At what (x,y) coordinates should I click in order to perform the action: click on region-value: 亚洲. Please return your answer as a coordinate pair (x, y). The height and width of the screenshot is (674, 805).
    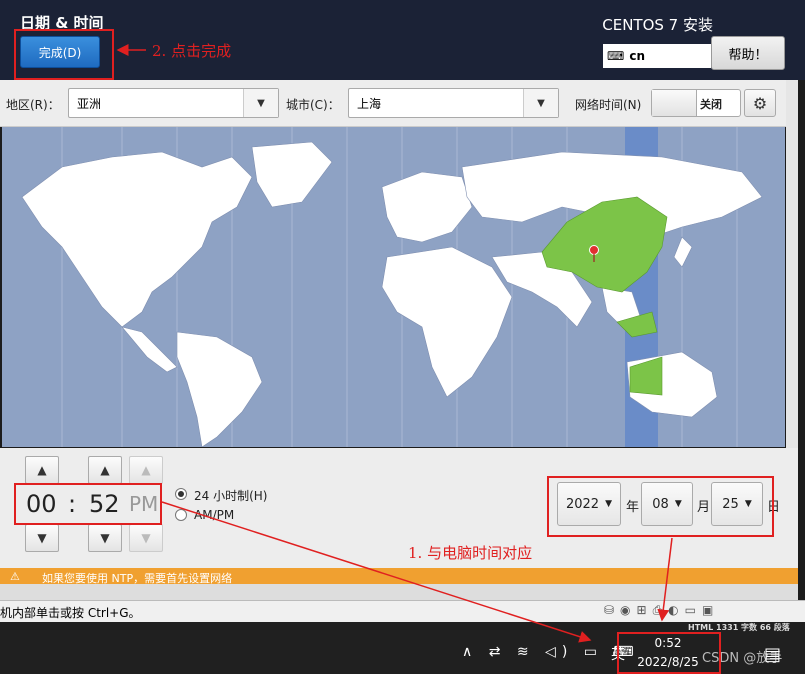
    Looking at the image, I should click on (89, 104).